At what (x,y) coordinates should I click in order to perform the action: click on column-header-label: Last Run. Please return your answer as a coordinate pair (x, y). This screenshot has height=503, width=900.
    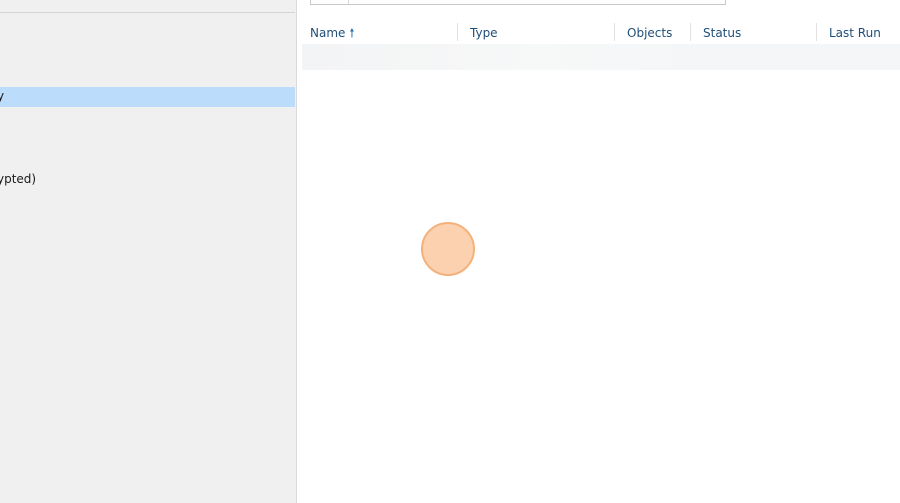
    Looking at the image, I should click on (855, 33).